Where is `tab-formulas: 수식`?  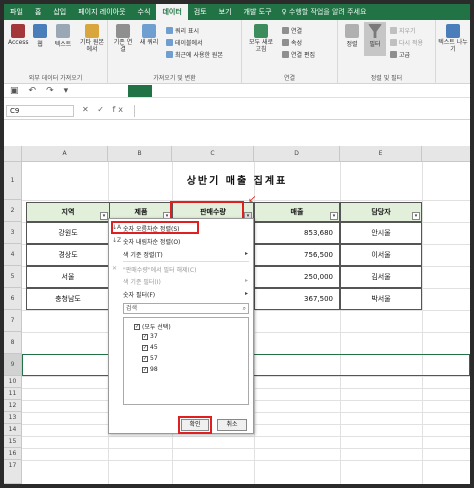 tab-formulas: 수식 is located at coordinates (144, 12).